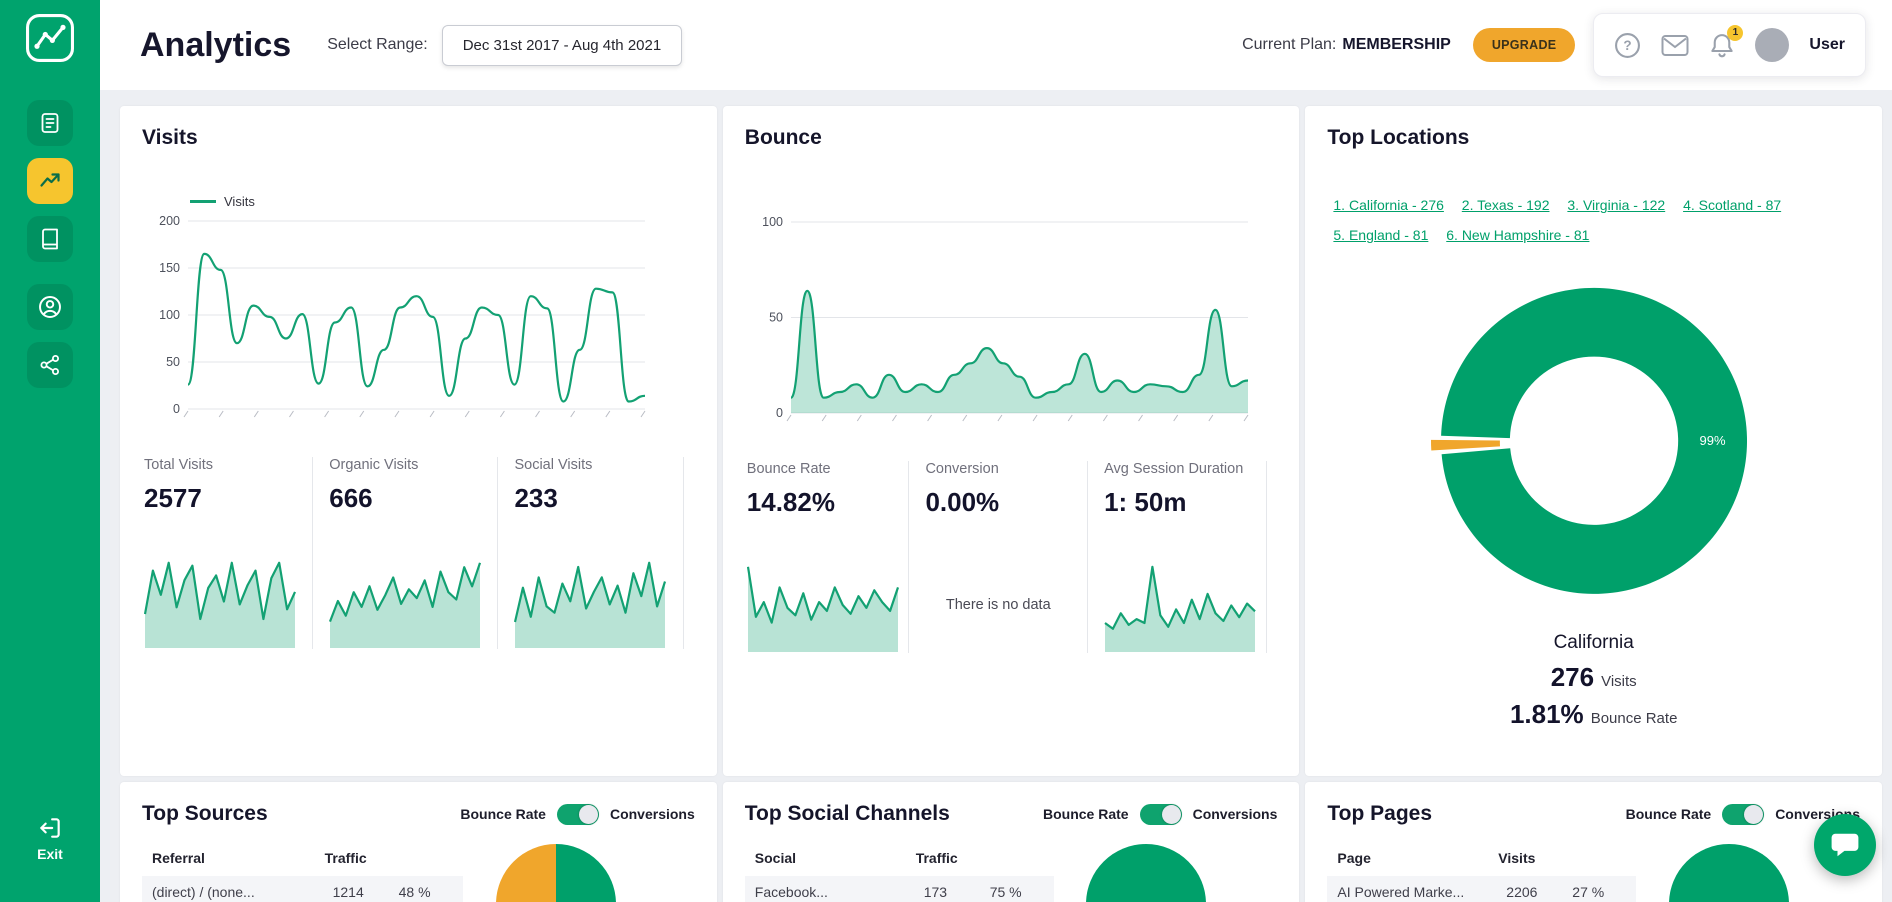 This screenshot has height=902, width=1892. What do you see at coordinates (775, 858) in the screenshot?
I see `col-social: Social` at bounding box center [775, 858].